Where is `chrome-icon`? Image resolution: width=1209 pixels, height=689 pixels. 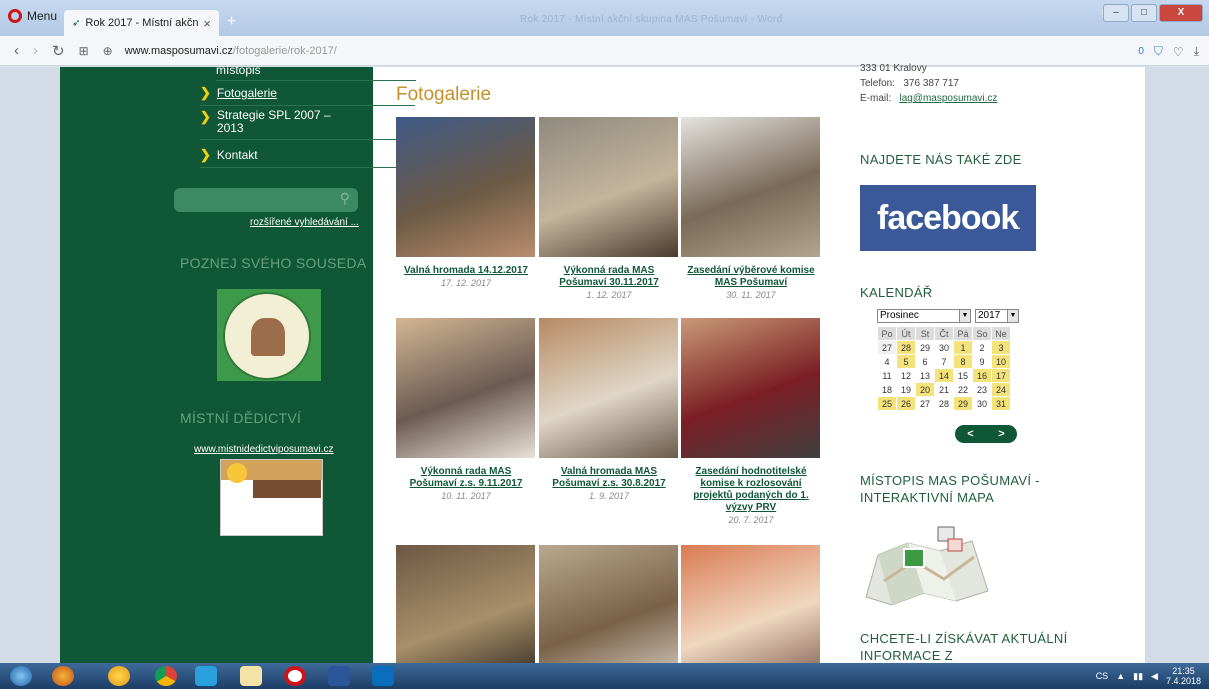
chrome-icon is located at coordinates (166, 676).